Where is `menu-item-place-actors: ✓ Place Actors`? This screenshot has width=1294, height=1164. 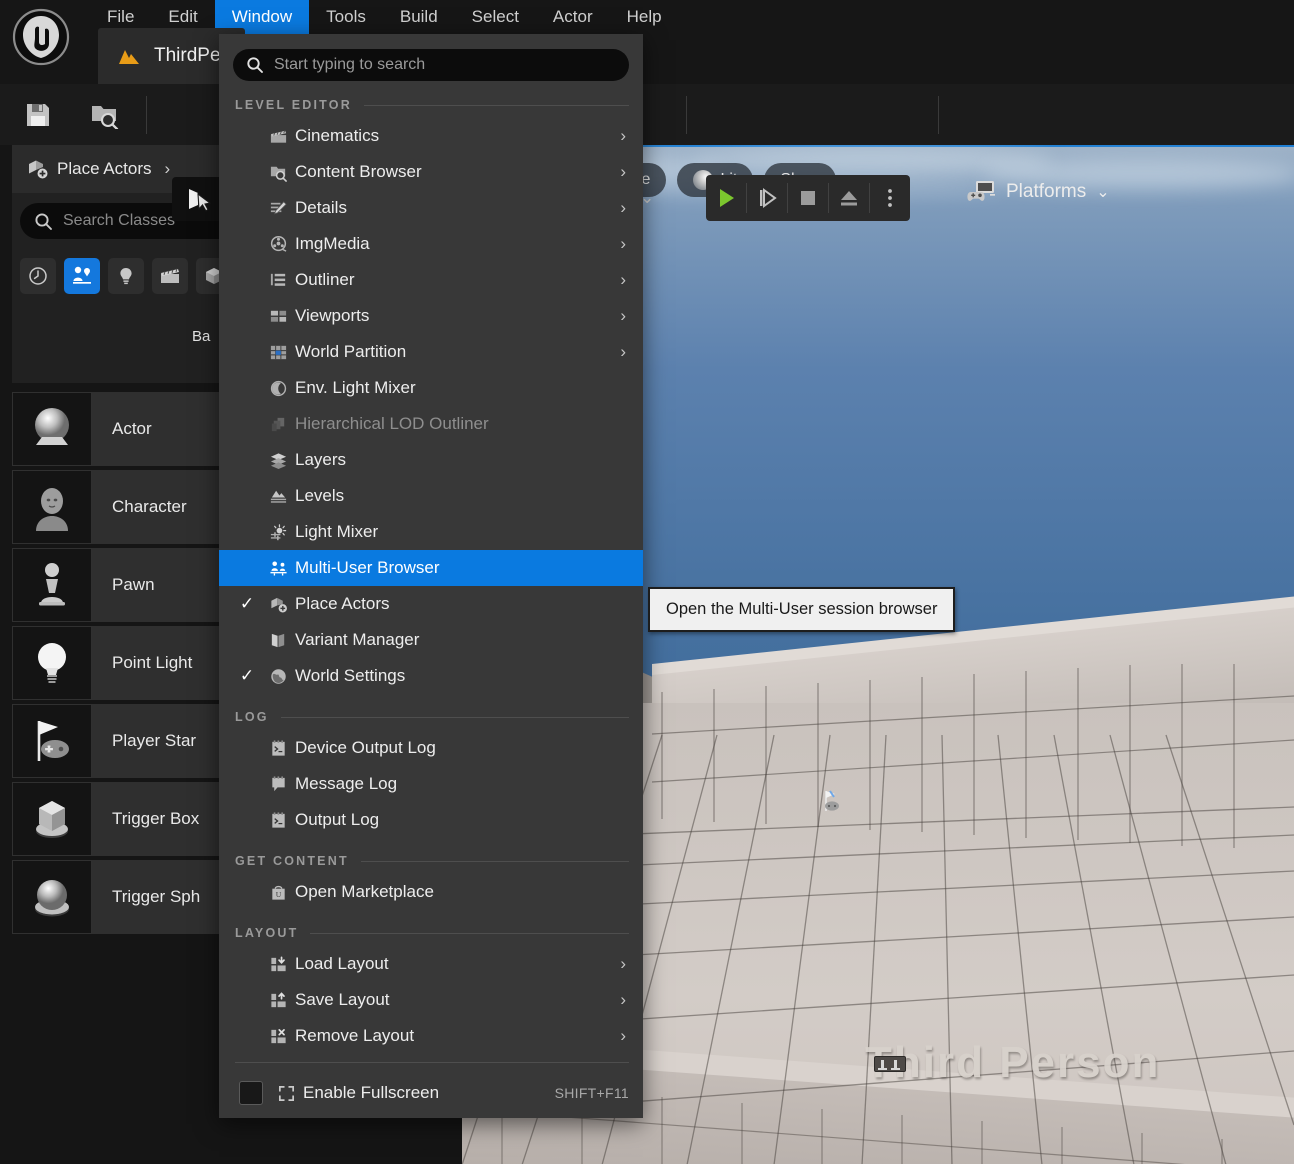
menu-item-place-actors: ✓ Place Actors is located at coordinates (431, 604).